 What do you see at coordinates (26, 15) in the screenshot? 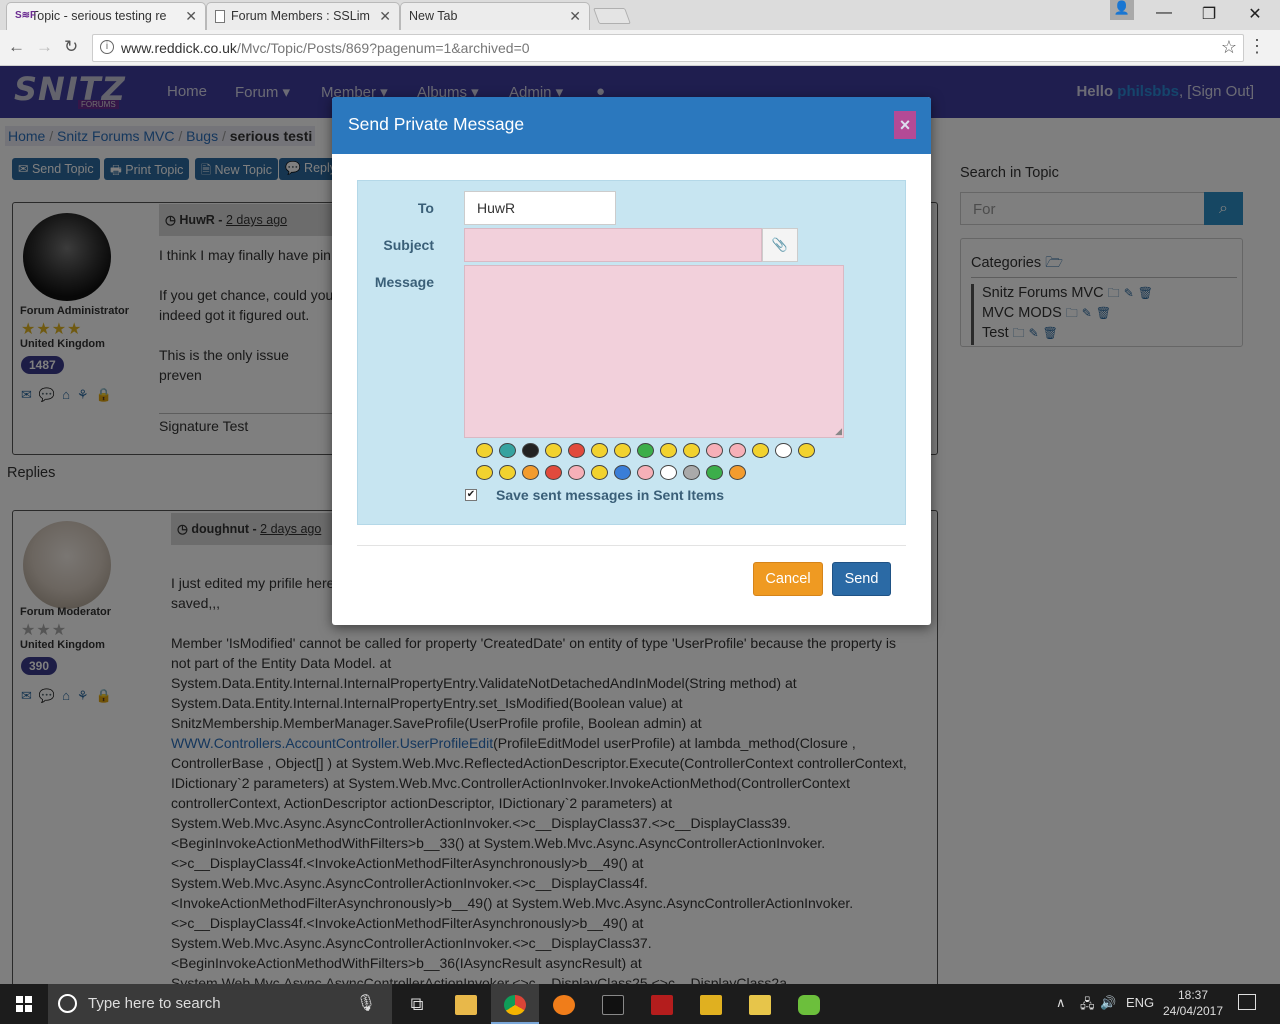
I see `snitz-favicon-icon: S≋F` at bounding box center [26, 15].